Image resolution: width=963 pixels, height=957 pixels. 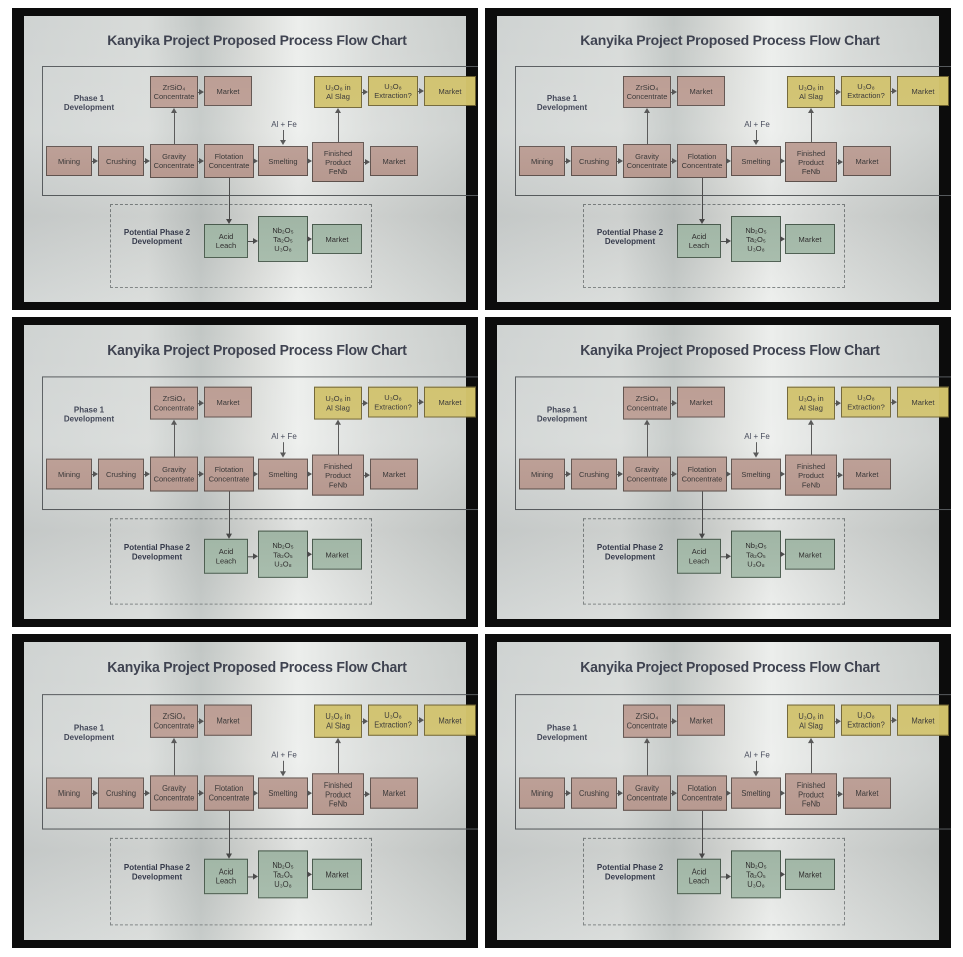 I want to click on box-acid-leach: Acid Leach, so click(x=699, y=556).